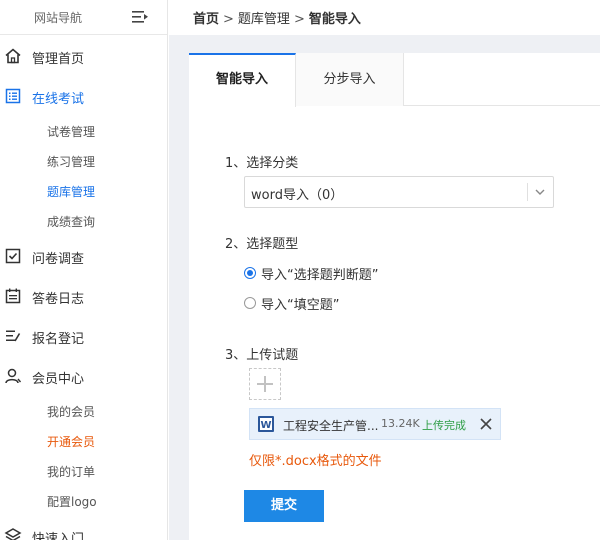 This screenshot has width=600, height=540. I want to click on sidebar-item-label: 会员中心, so click(58, 379).